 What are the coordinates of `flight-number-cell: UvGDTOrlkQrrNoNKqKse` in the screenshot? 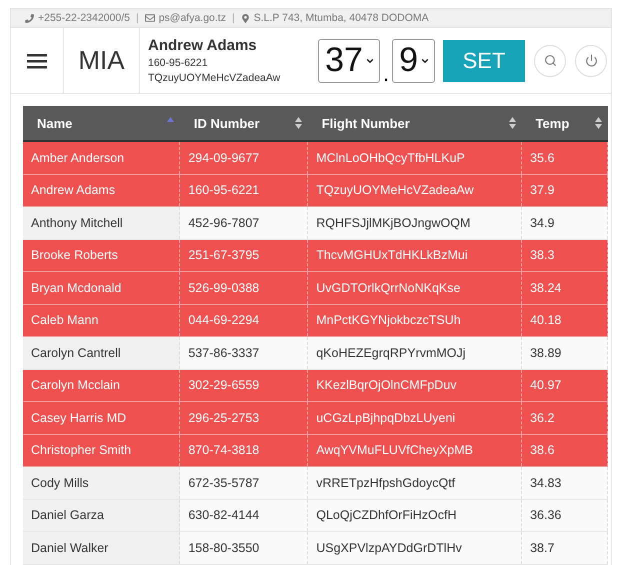 It's located at (415, 288).